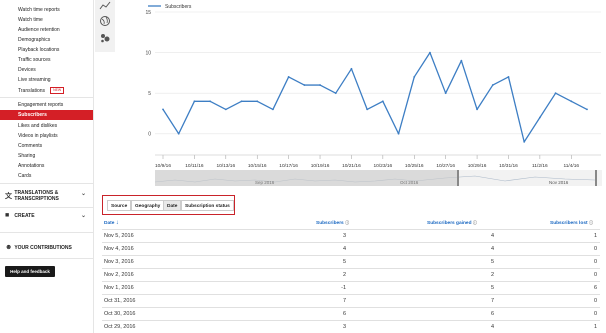  I want to click on chart-type-toolbar, so click(105, 26).